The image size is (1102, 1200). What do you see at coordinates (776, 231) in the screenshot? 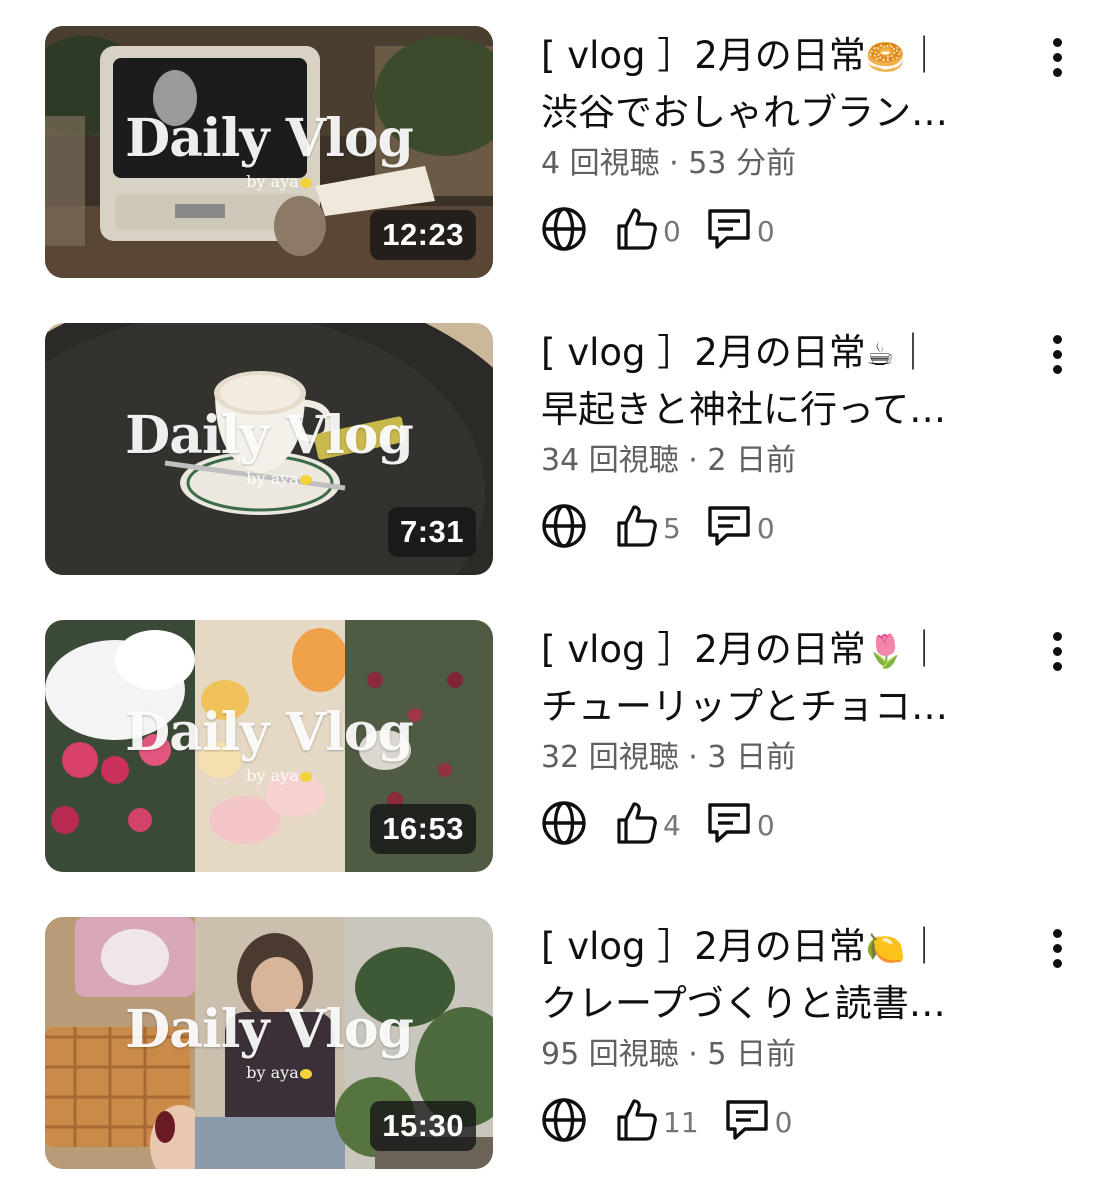
I see `video-actions: 0 0` at bounding box center [776, 231].